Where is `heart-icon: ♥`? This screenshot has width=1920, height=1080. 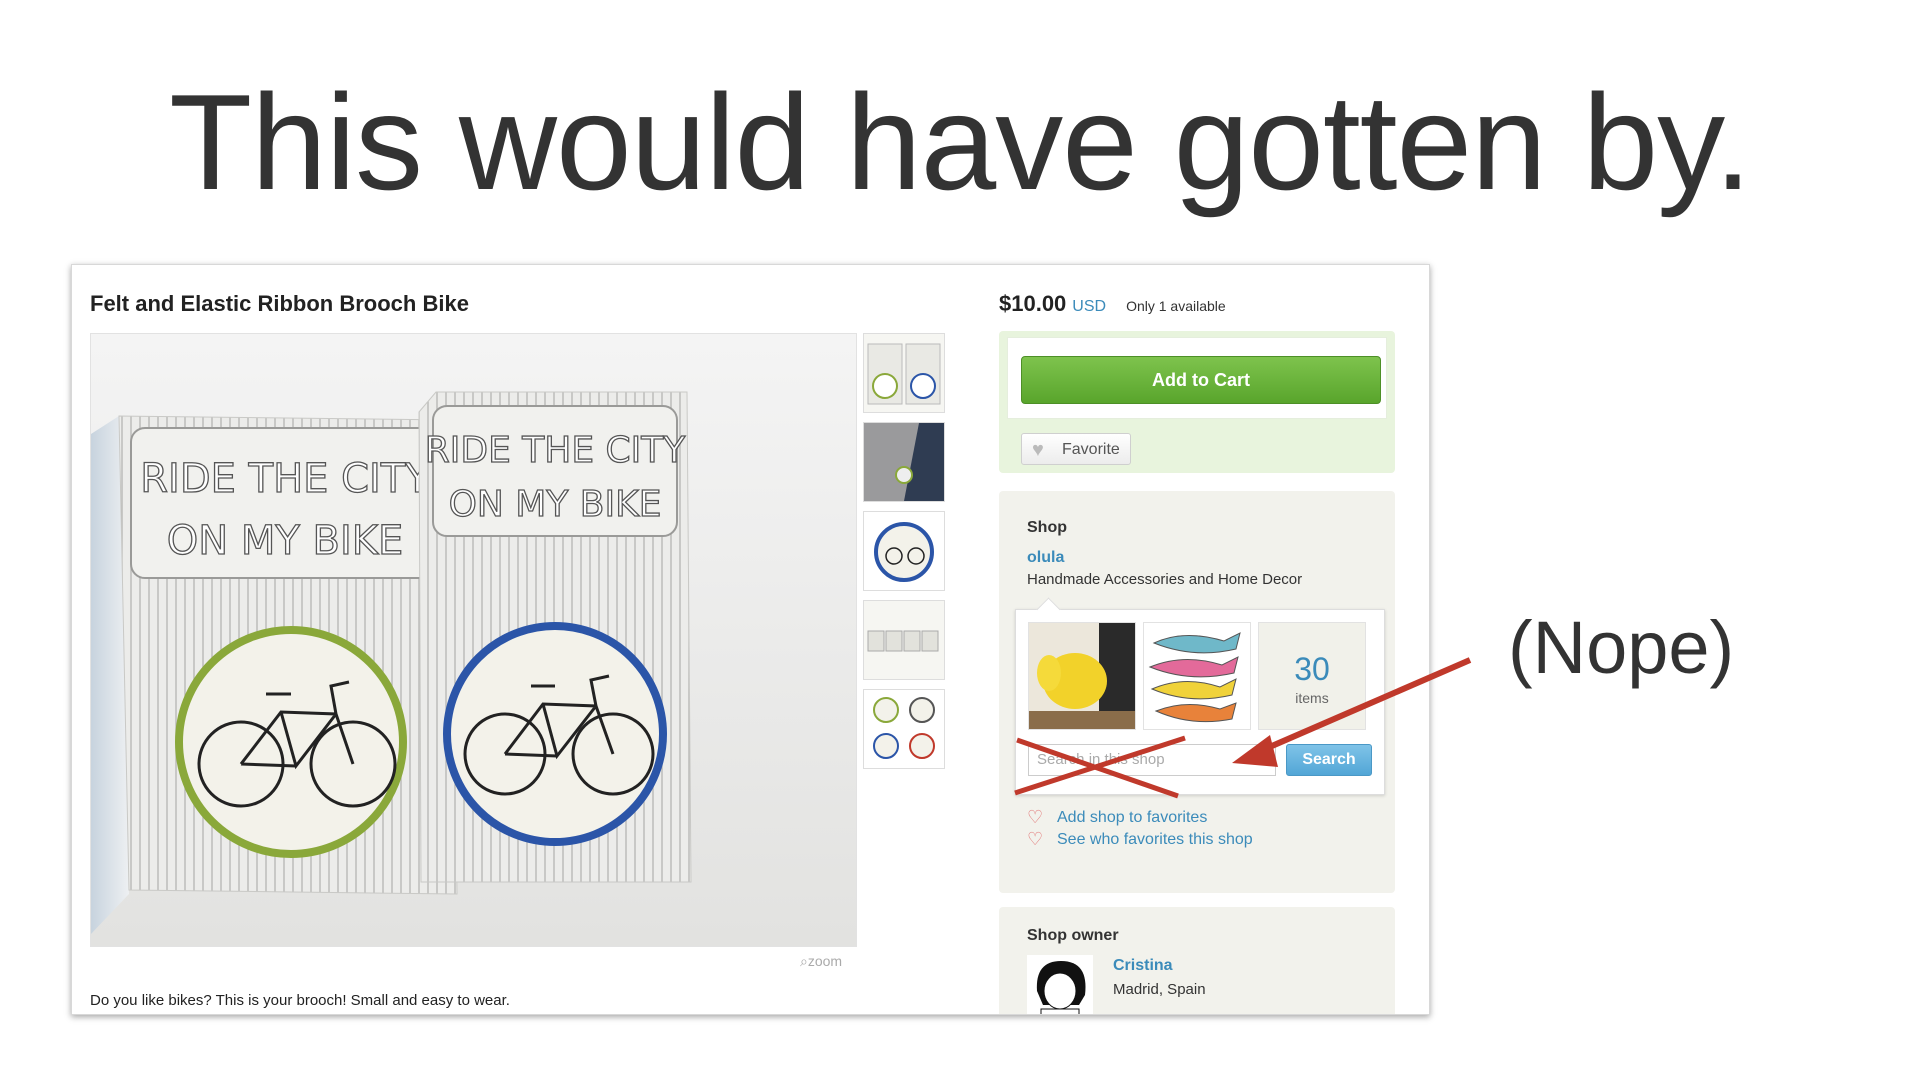 heart-icon: ♥ is located at coordinates (1038, 450).